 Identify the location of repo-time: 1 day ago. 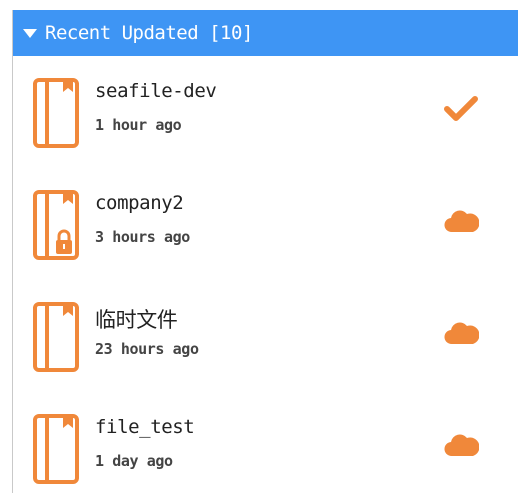
(134, 461).